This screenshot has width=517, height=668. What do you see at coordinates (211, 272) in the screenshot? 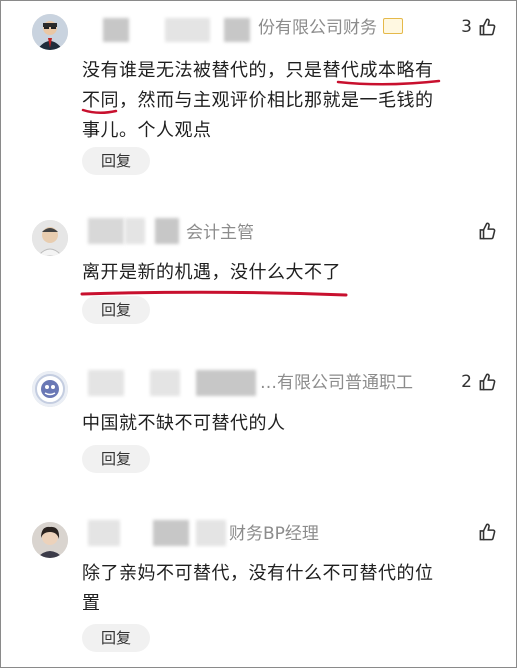
I see `comment-text: 离开是新的机遇，没什么大不了` at bounding box center [211, 272].